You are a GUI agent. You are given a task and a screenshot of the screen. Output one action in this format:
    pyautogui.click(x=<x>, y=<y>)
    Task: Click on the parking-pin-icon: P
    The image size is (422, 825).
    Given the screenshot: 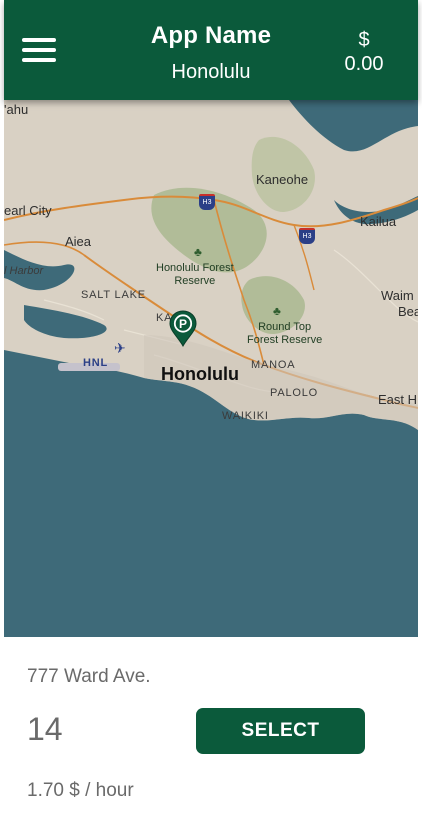 What is the action you would take?
    pyautogui.click(x=183, y=329)
    